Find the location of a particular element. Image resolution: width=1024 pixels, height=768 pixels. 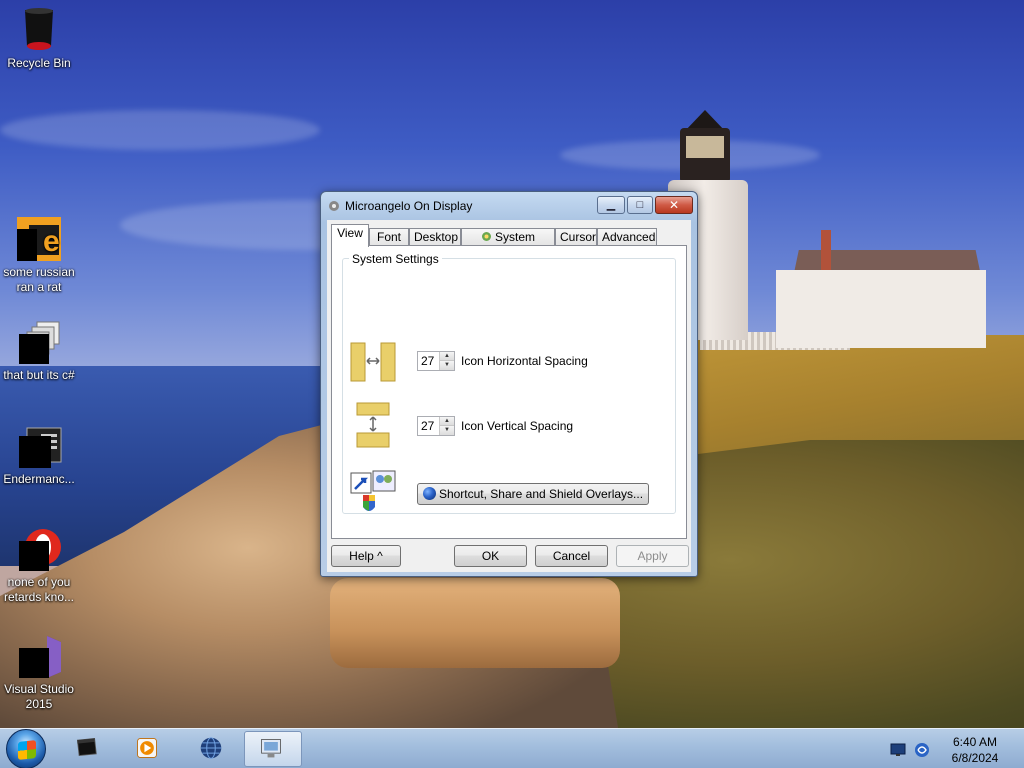

desktop-icon-visual-studio: Visual Studio 2015 is located at coordinates (39, 672).